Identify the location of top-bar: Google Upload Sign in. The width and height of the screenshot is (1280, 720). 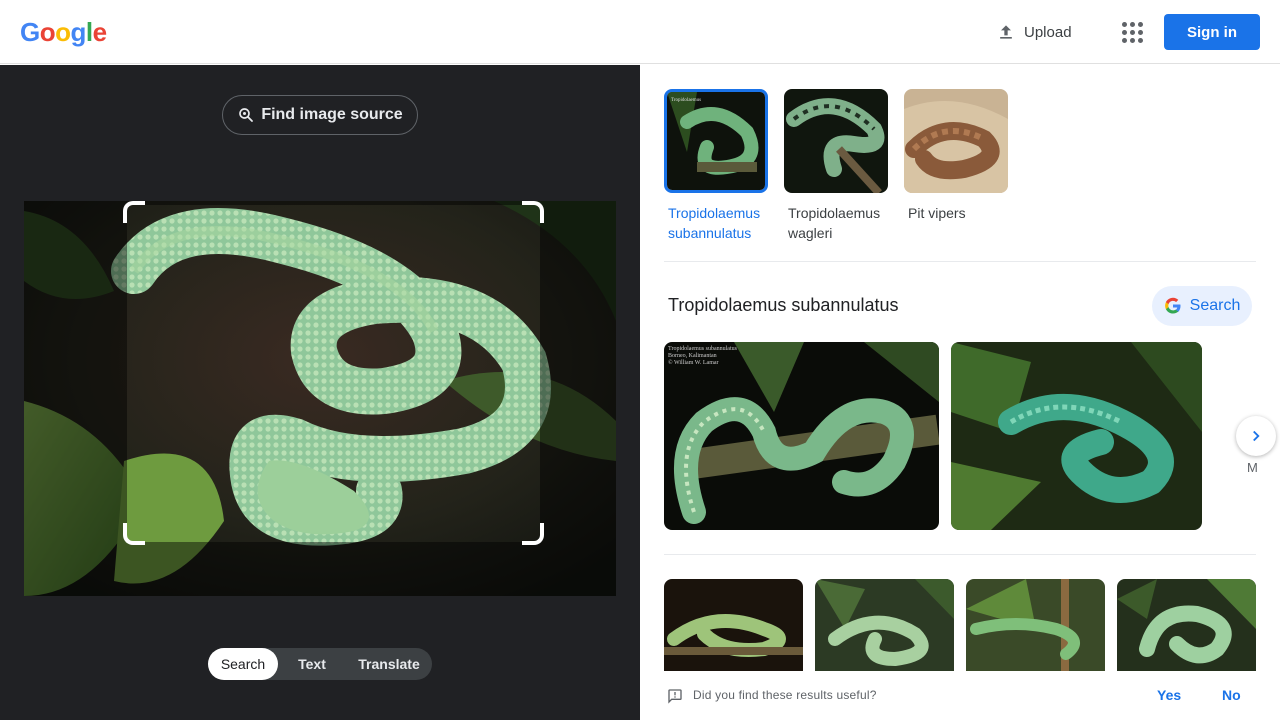
(640, 32).